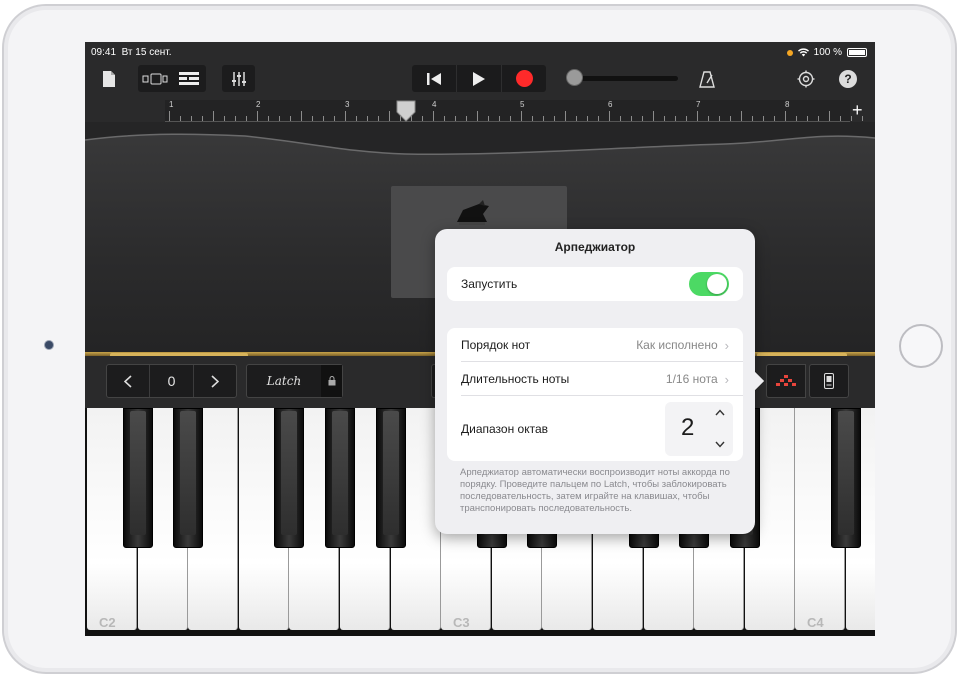 The height and width of the screenshot is (678, 960). What do you see at coordinates (610, 104) in the screenshot?
I see `ruler-bar-6: 6` at bounding box center [610, 104].